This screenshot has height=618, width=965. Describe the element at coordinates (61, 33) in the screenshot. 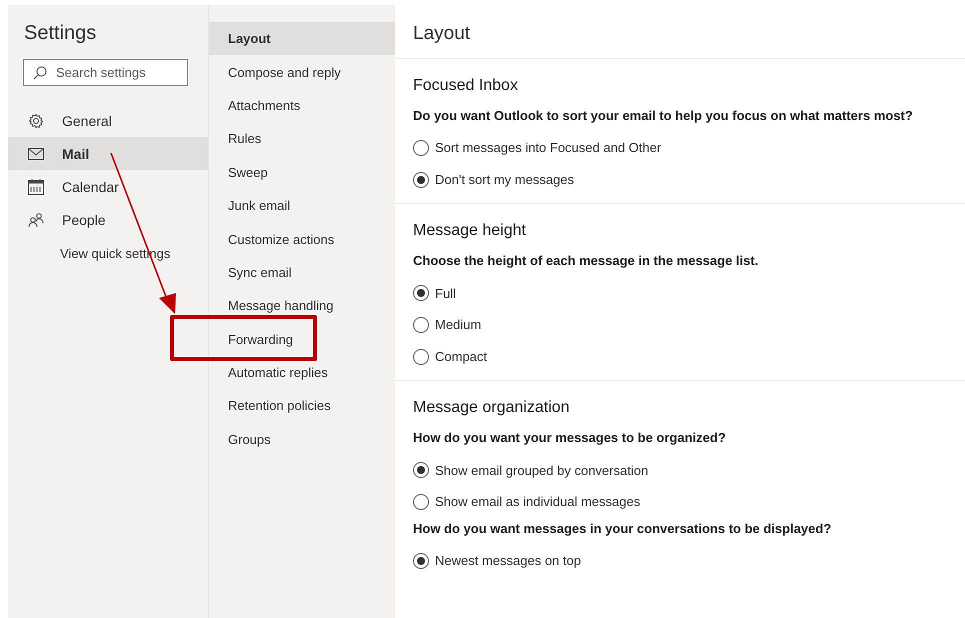

I see `settings-title: Settings` at that location.